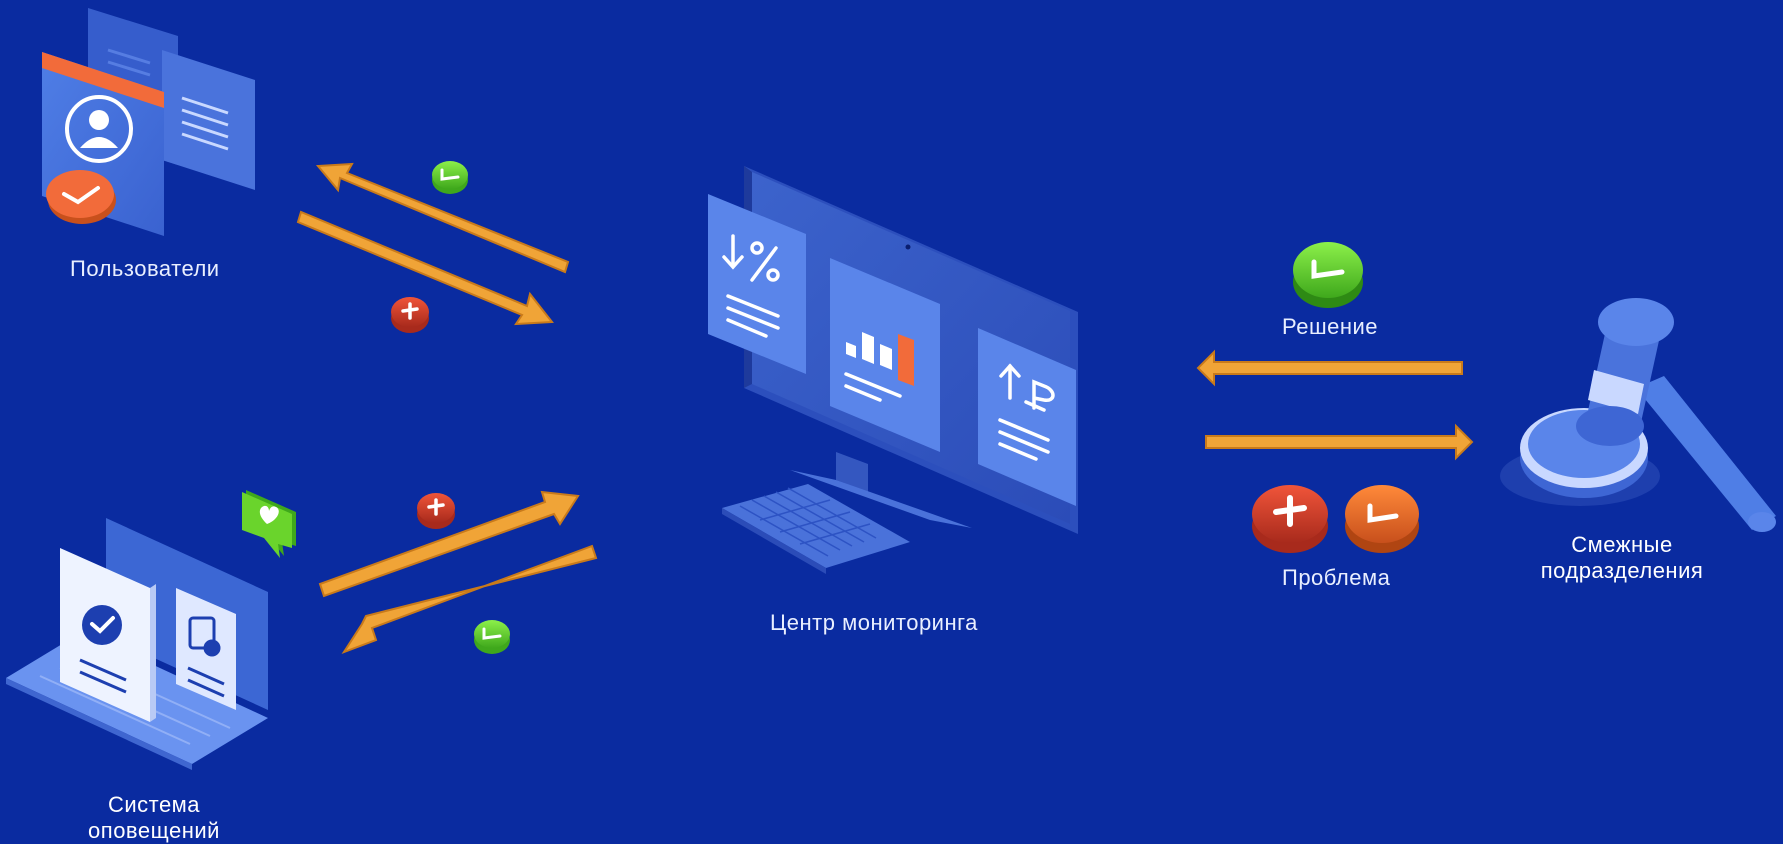 The height and width of the screenshot is (844, 1783). What do you see at coordinates (1339, 442) in the screenshot?
I see `arrow-problem-to-related` at bounding box center [1339, 442].